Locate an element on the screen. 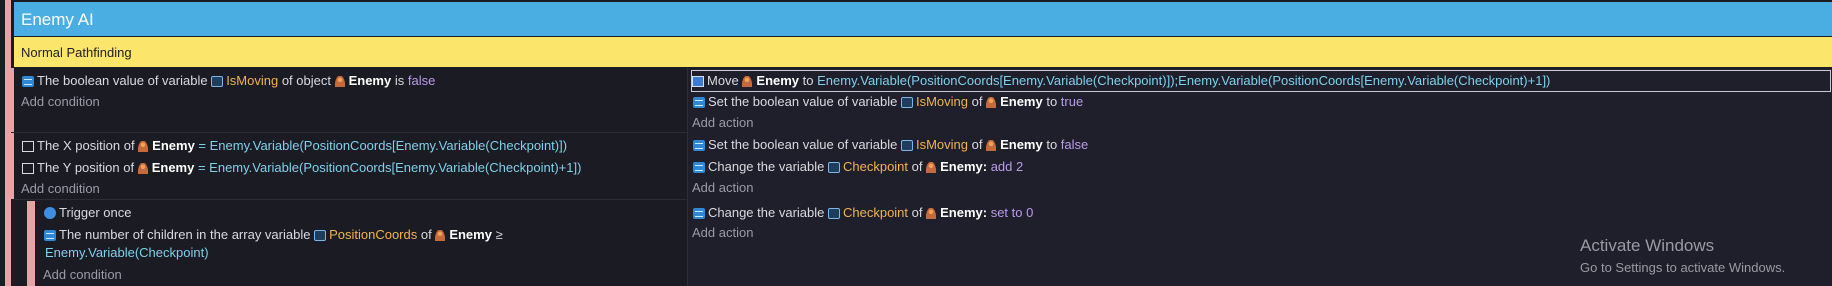 The height and width of the screenshot is (286, 1832). subevent-stripe is located at coordinates (31, 243).